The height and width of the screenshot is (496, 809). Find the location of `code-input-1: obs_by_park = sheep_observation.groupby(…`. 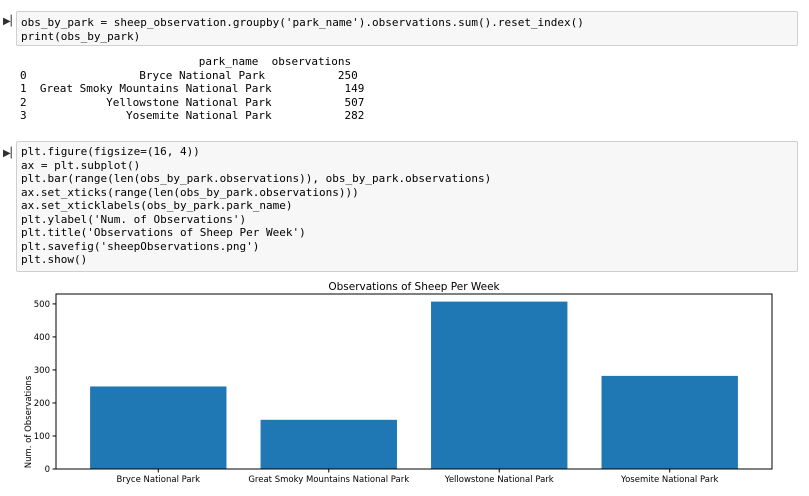

code-input-1: obs_by_park = sheep_observation.groupby(… is located at coordinates (407, 28).